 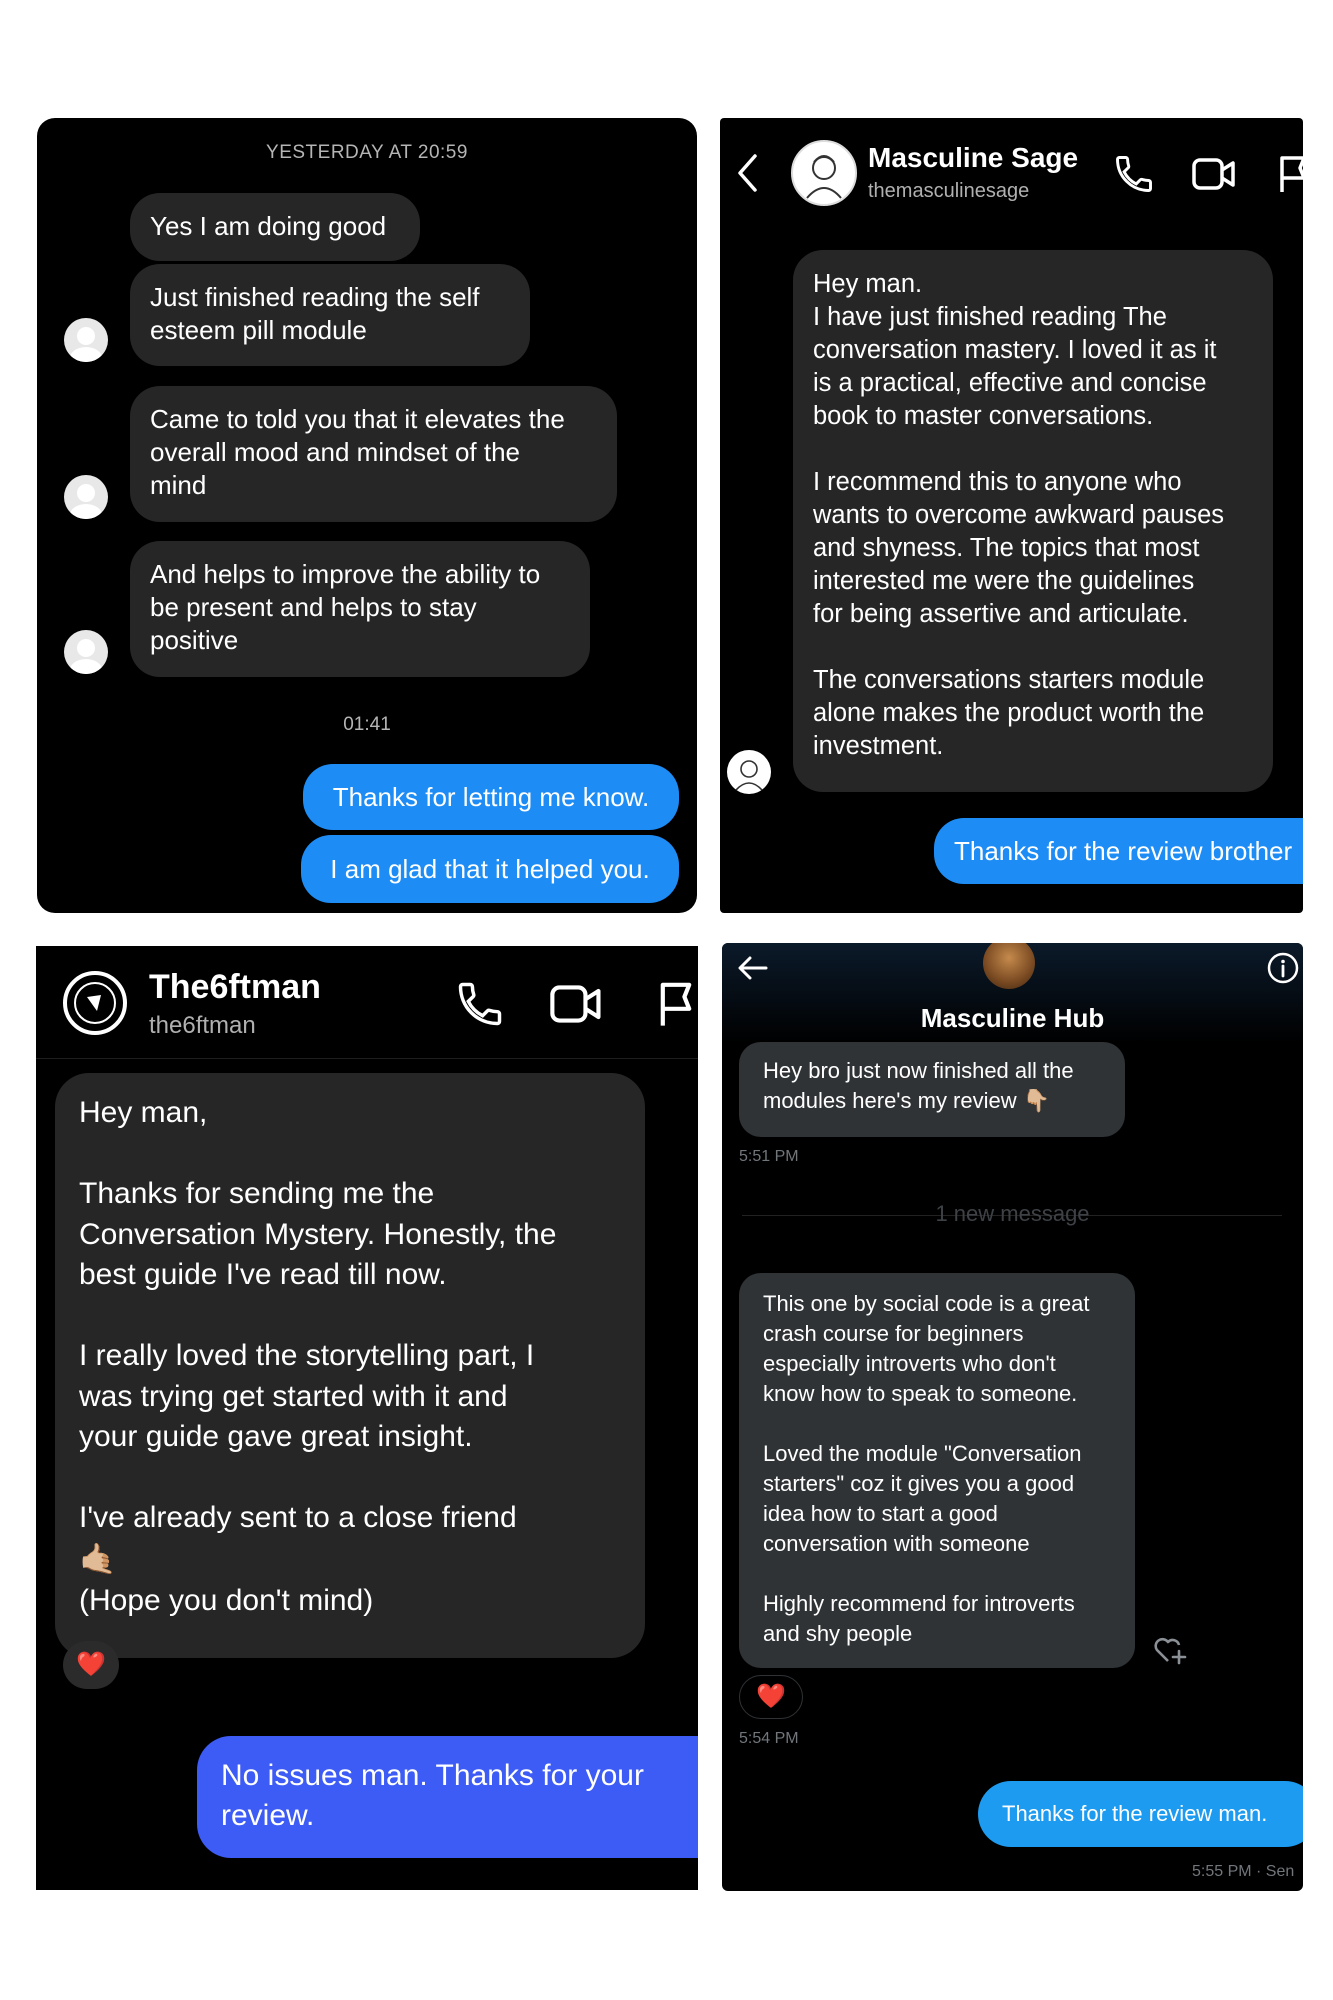 What do you see at coordinates (1243, 1871) in the screenshot?
I see `message-timestamp: 5:55 PM · Sen` at bounding box center [1243, 1871].